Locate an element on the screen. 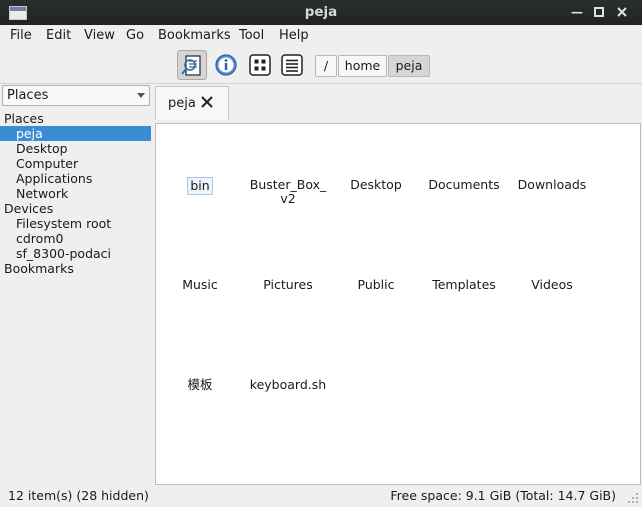 The image size is (642, 507). icon-view-button is located at coordinates (260, 65).